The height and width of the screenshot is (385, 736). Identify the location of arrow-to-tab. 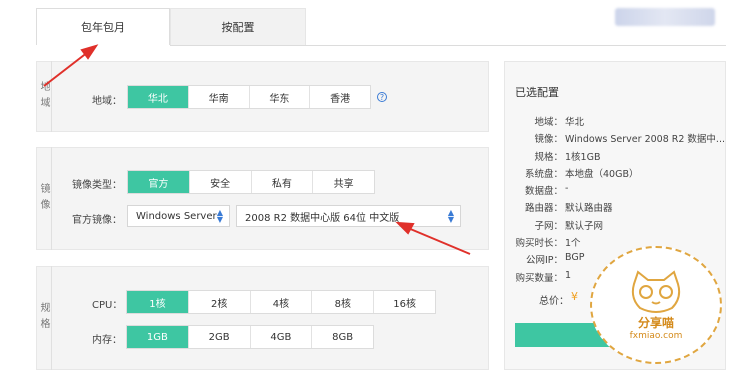
(66, 69).